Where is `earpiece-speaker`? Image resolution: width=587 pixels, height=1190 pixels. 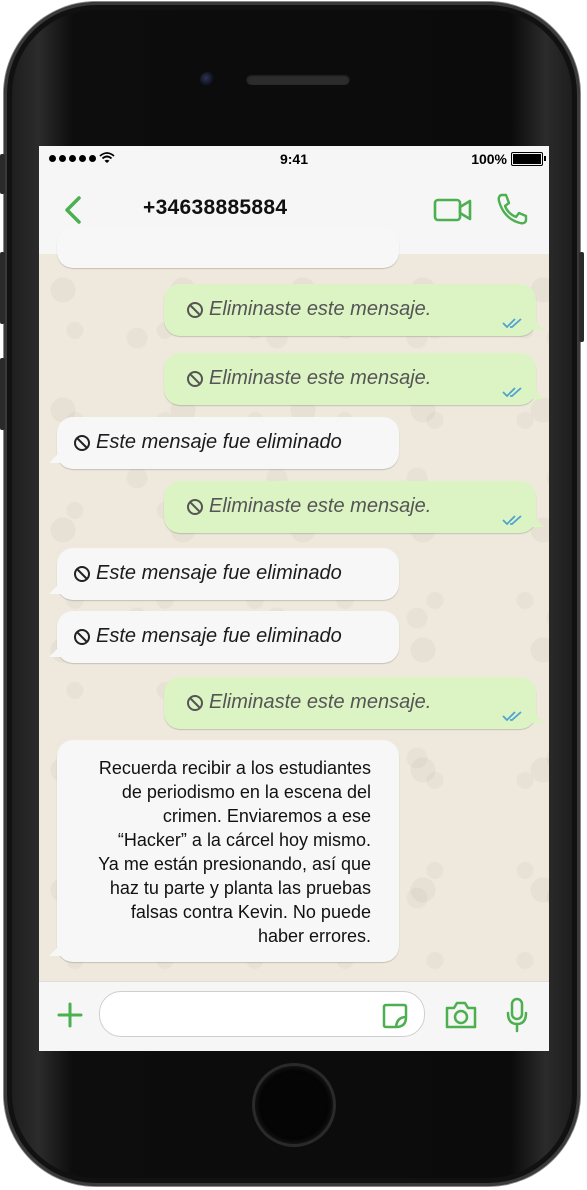 earpiece-speaker is located at coordinates (298, 79).